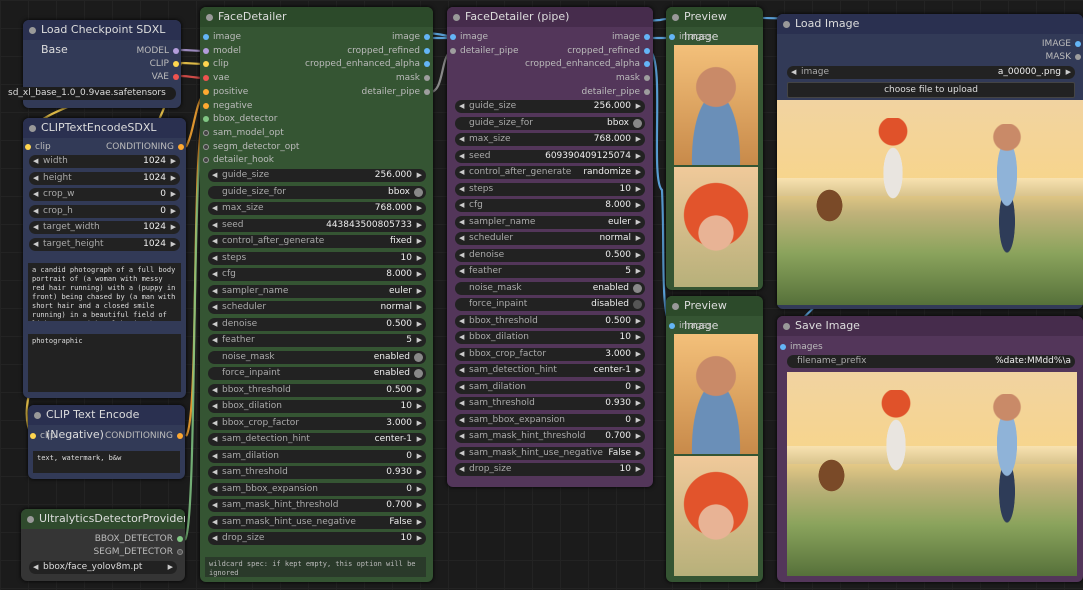  Describe the element at coordinates (931, 72) in the screenshot. I see `image-file-combo: ◀ image a_00000_.png ▶` at that location.